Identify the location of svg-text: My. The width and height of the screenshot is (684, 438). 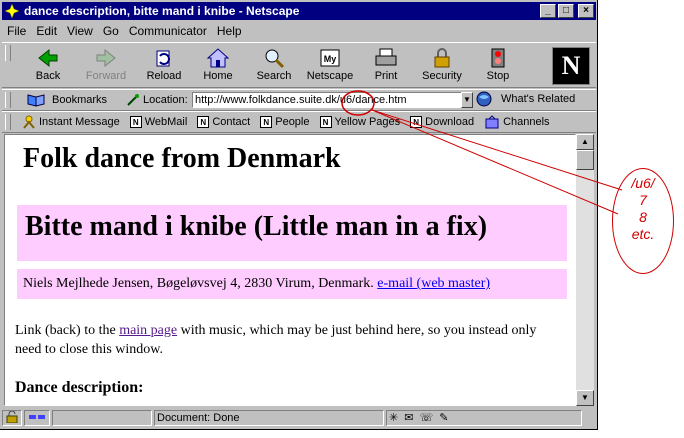
(330, 59).